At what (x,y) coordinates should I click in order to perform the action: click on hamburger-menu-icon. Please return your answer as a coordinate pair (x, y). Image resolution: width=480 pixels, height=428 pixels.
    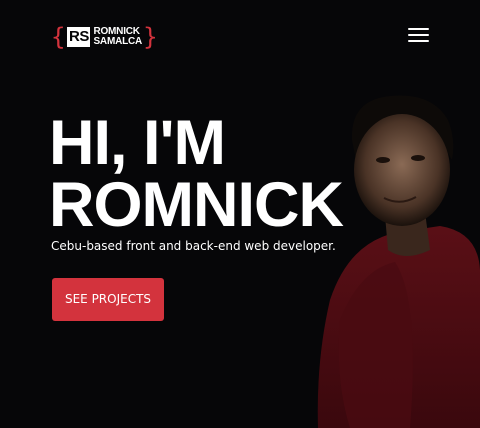
    Looking at the image, I should click on (419, 37).